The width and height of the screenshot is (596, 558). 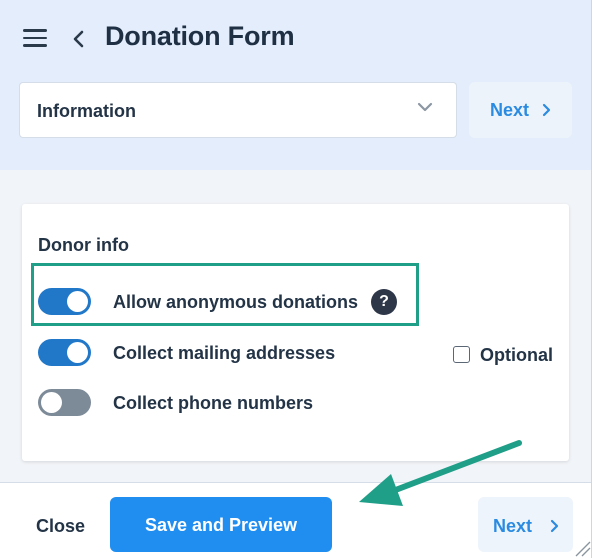 I want to click on chevron-left-icon, so click(x=79, y=39).